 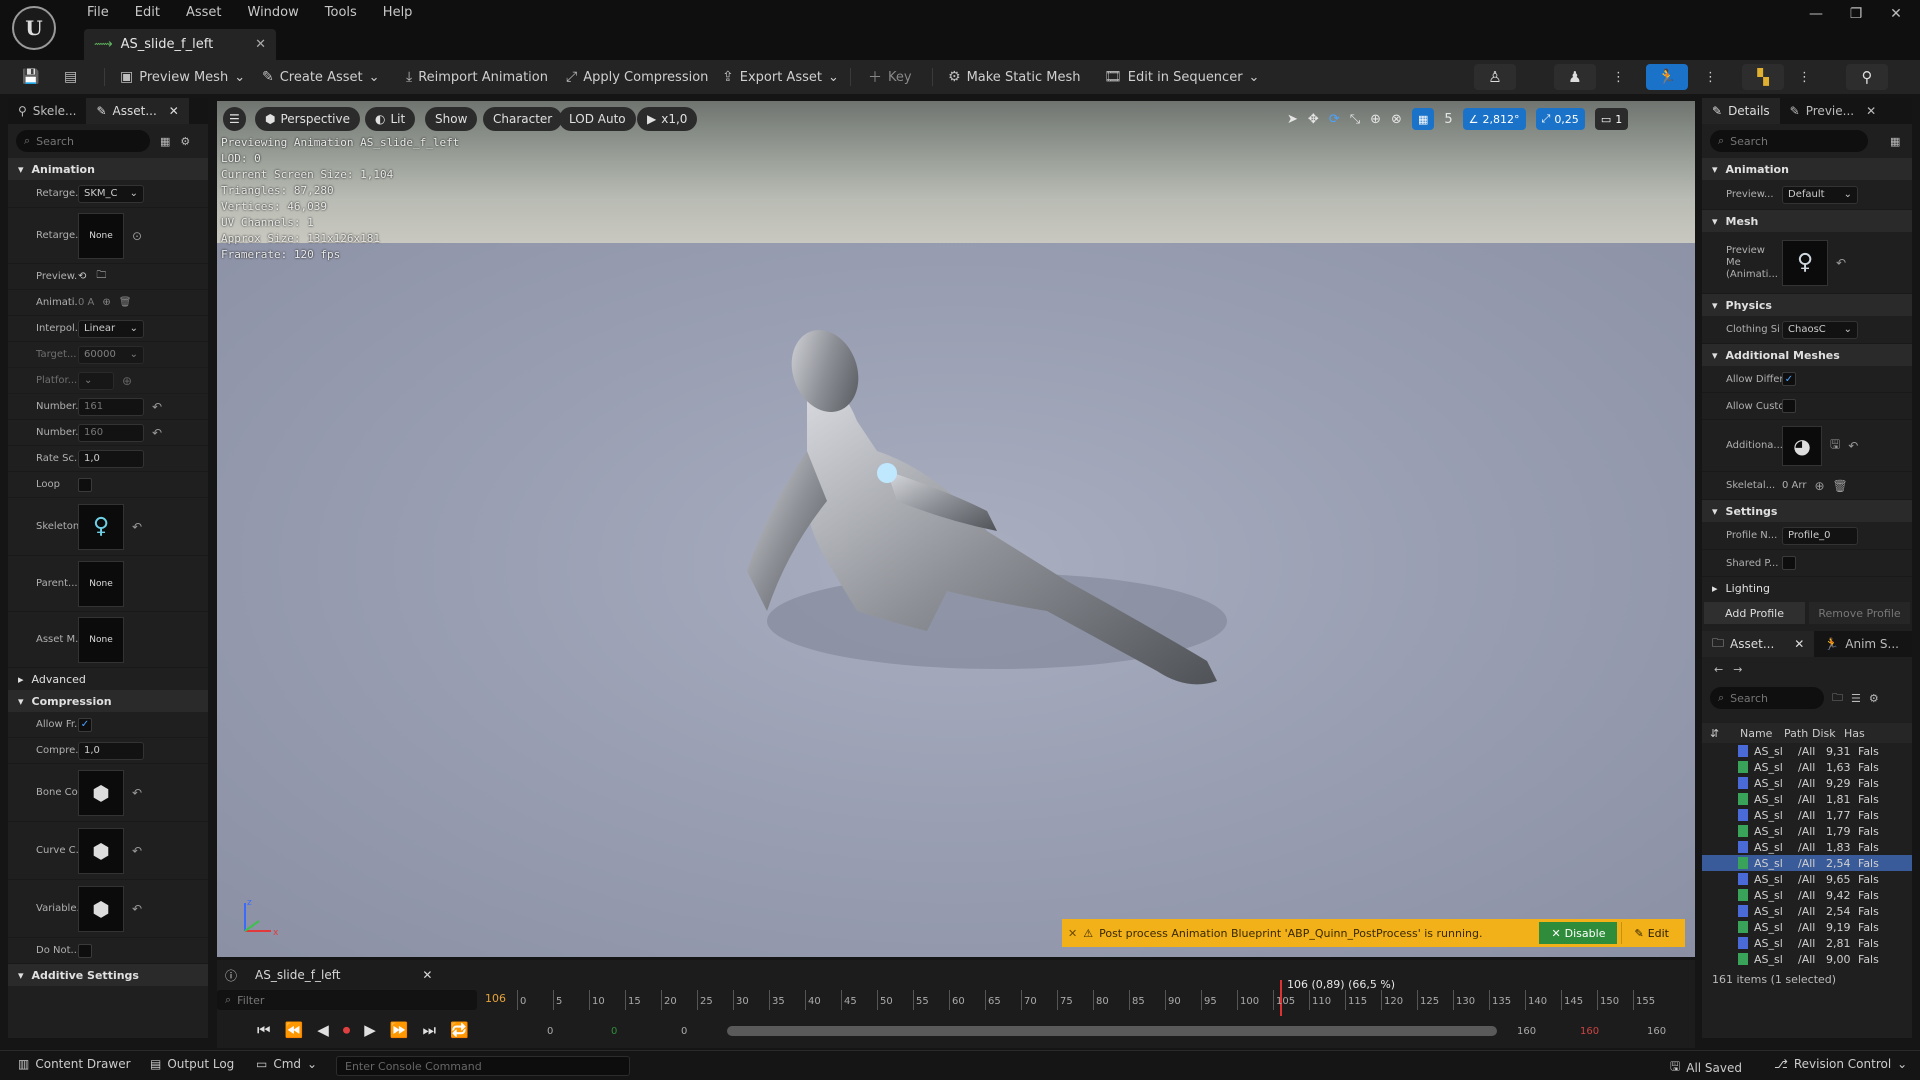 I want to click on mesh-mode-button: ♟, so click(x=1575, y=77).